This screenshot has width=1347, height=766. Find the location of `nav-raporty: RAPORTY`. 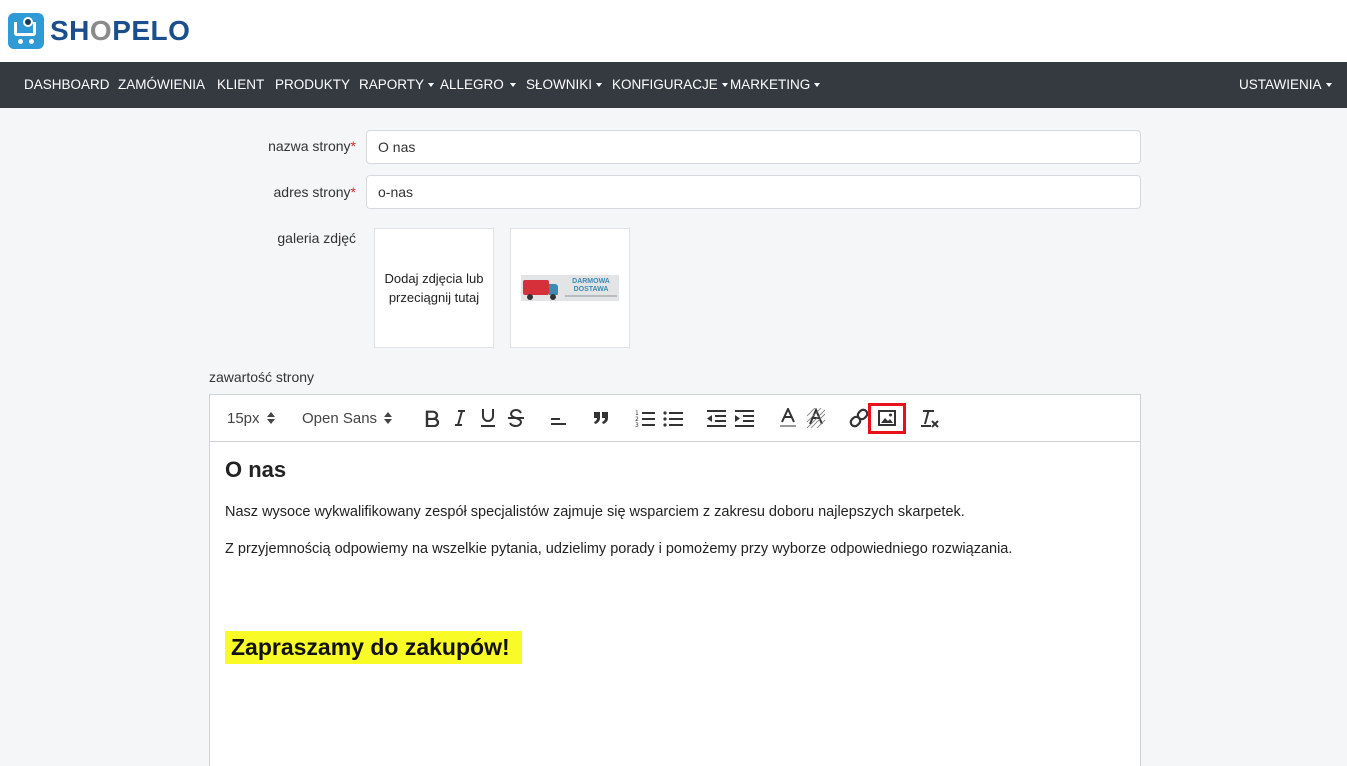

nav-raporty: RAPORTY is located at coordinates (397, 85).